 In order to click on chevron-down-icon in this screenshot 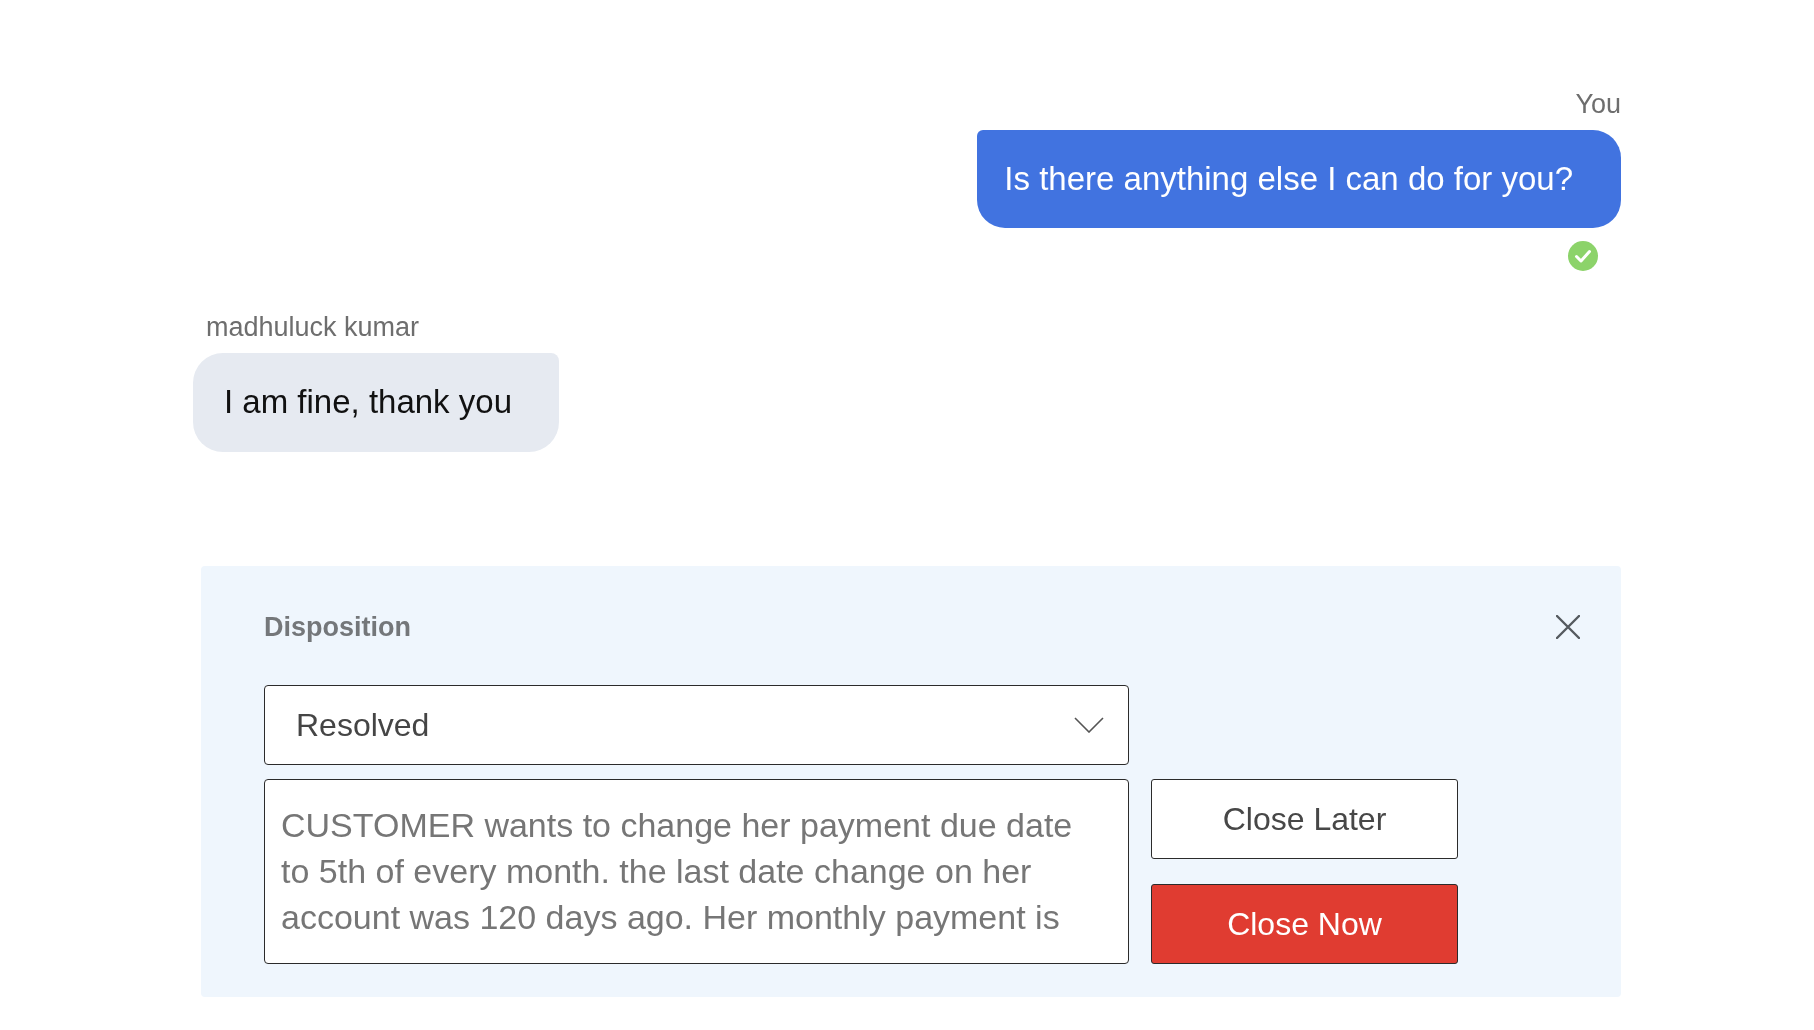, I will do `click(1089, 725)`.